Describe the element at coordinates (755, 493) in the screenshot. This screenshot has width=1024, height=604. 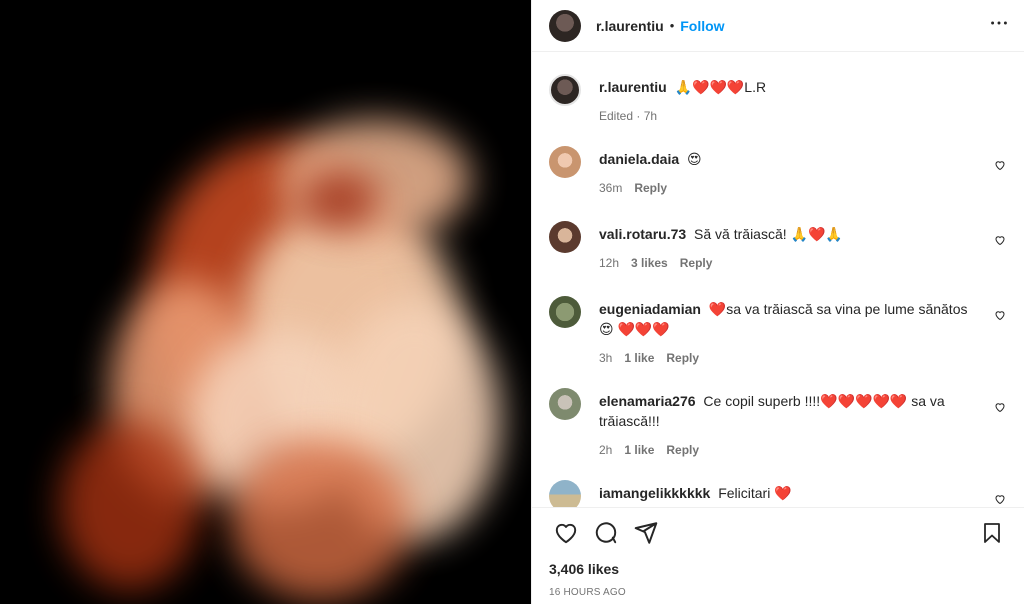
I see `comment-text: Felicitari ❤️` at that location.